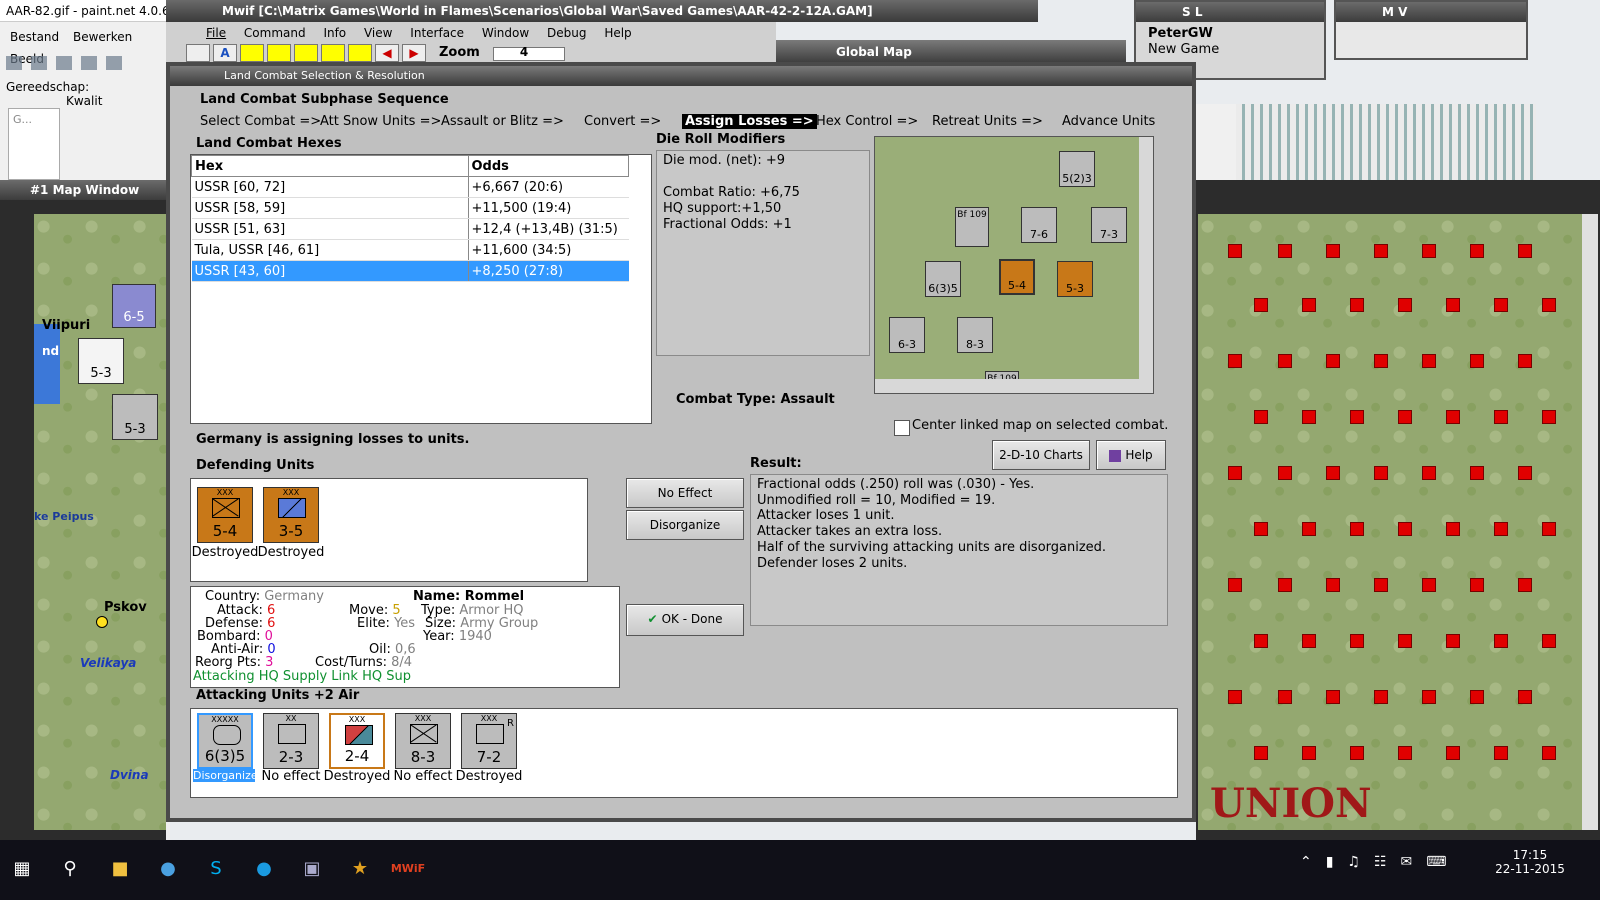 This screenshot has width=1600, height=900. What do you see at coordinates (1590, 522) in the screenshot?
I see `right-map-scrollbar` at bounding box center [1590, 522].